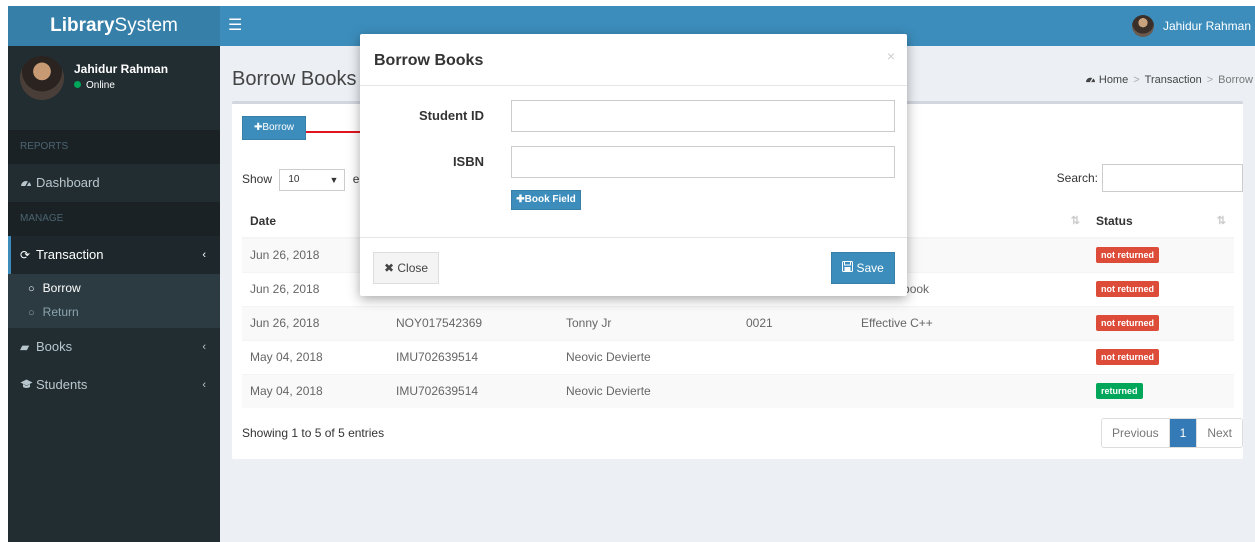  I want to click on close-button-label: Close, so click(413, 268).